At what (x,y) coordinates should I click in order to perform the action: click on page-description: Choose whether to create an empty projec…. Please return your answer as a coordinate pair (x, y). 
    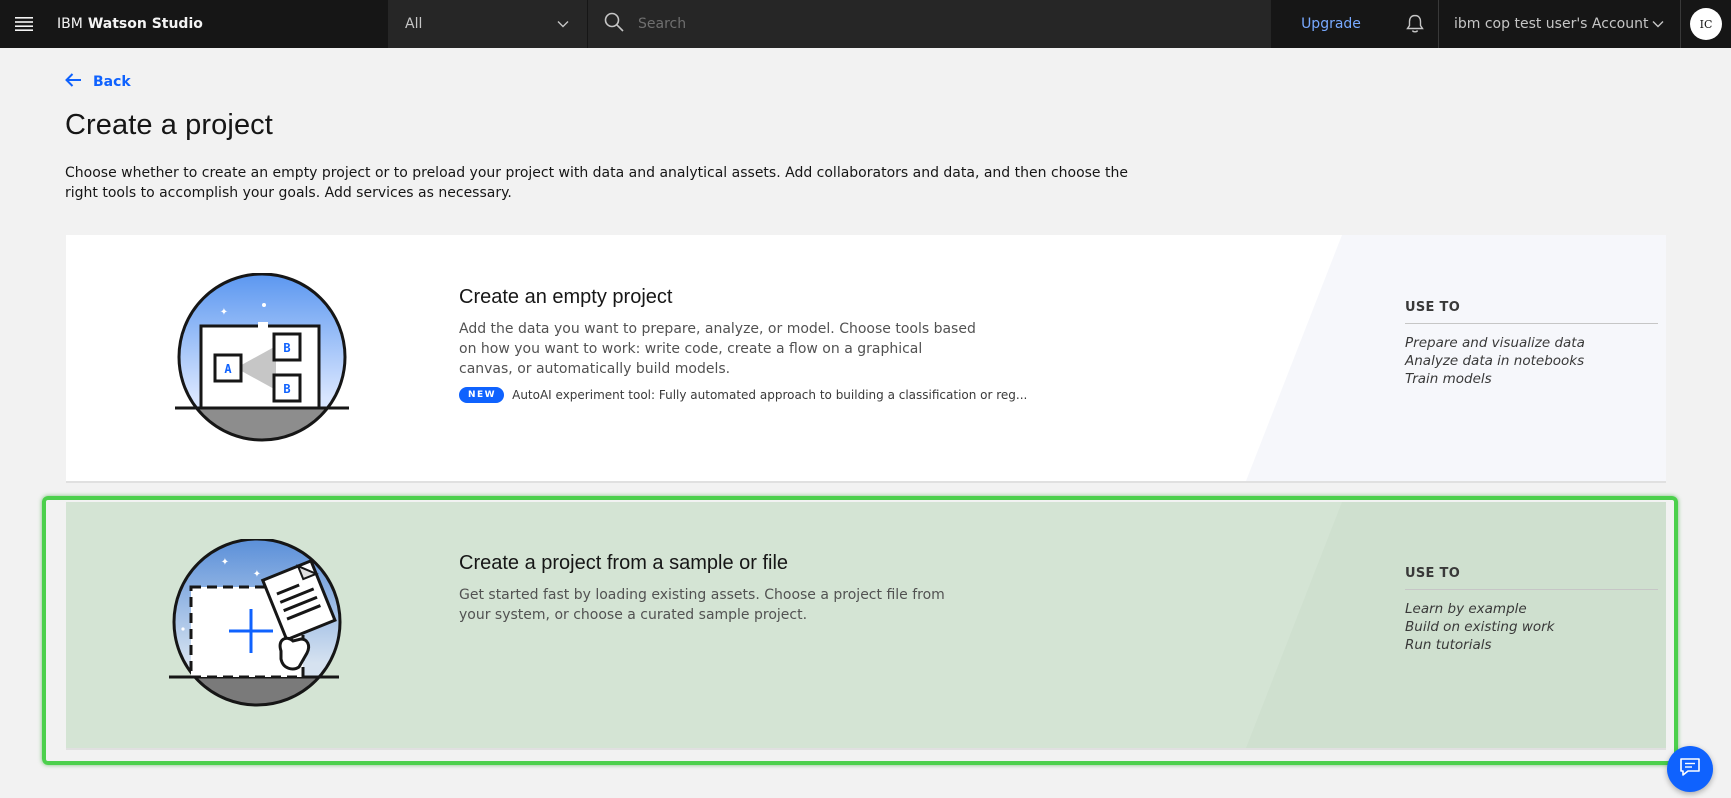
    Looking at the image, I should click on (596, 183).